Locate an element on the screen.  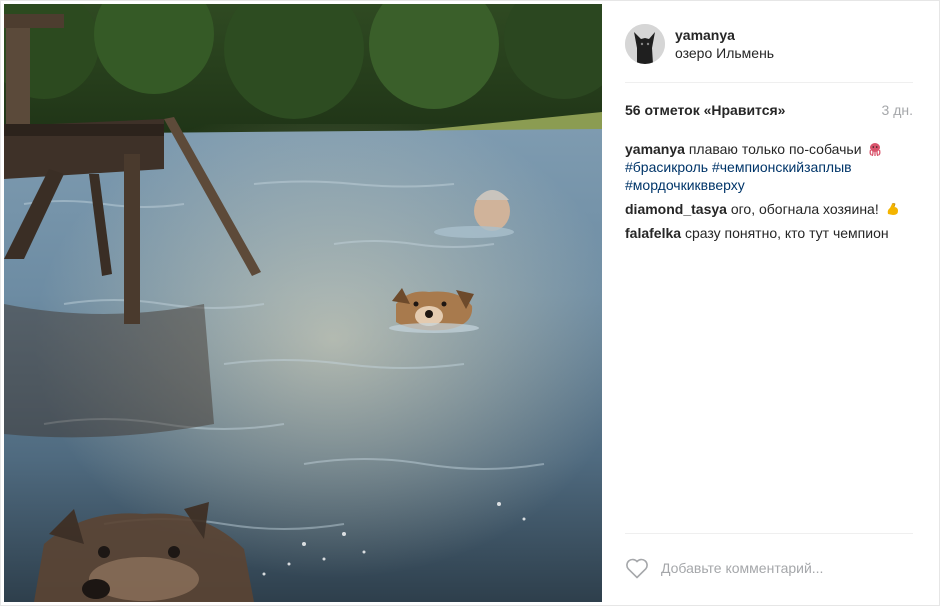
comment: falafelka сразу понятно, кто тут чемпион is located at coordinates (769, 233).